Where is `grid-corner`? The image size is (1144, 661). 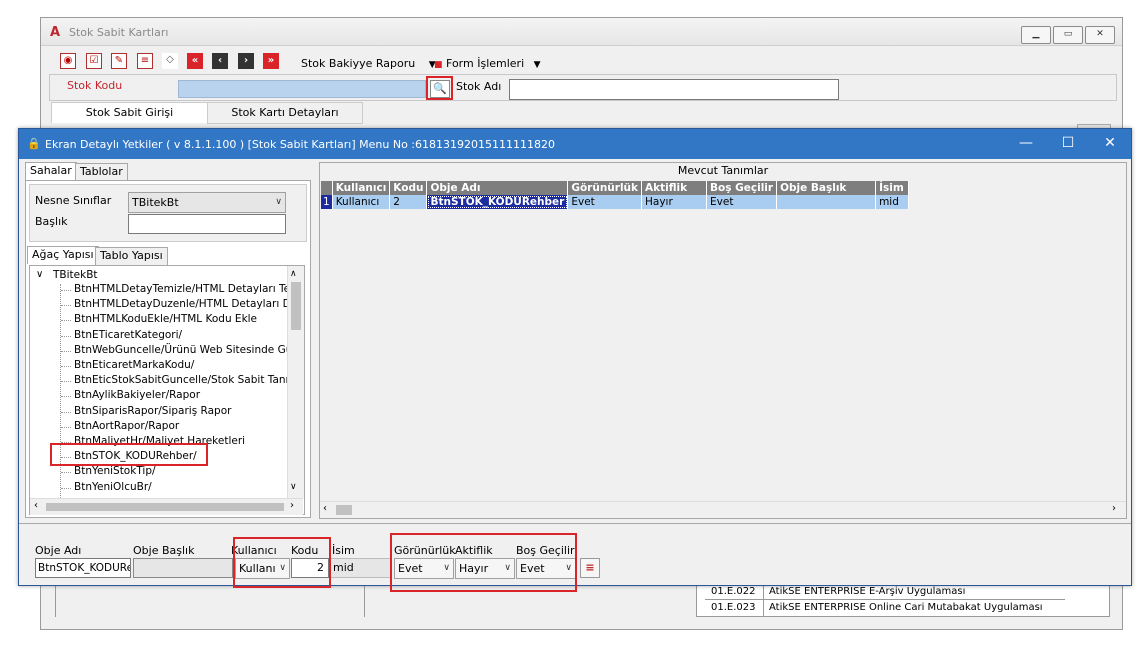
grid-corner is located at coordinates (327, 188).